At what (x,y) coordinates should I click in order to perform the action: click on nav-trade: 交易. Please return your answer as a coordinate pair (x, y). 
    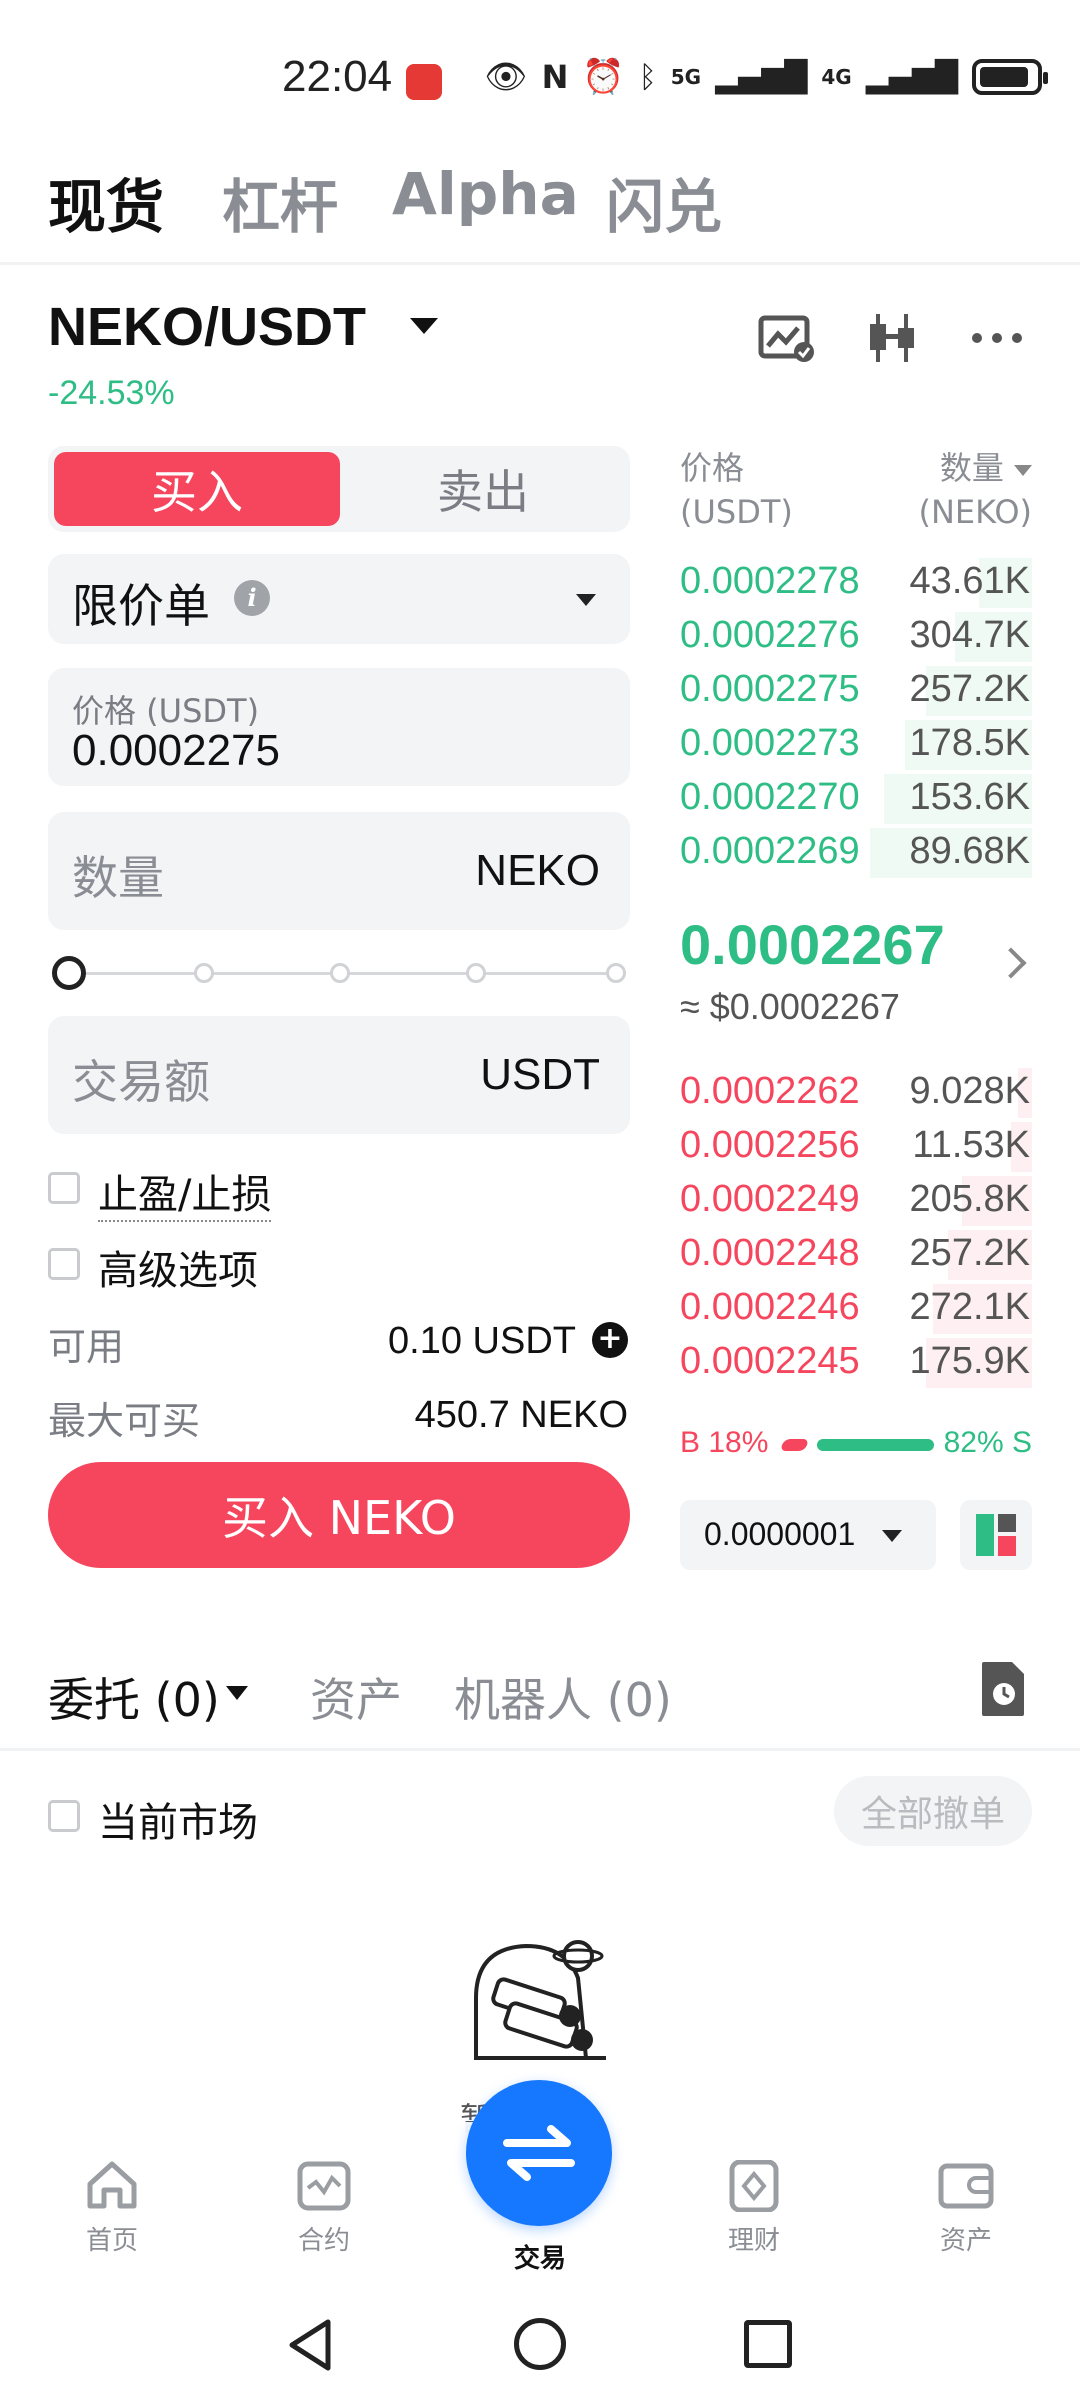
    Looking at the image, I should click on (540, 2252).